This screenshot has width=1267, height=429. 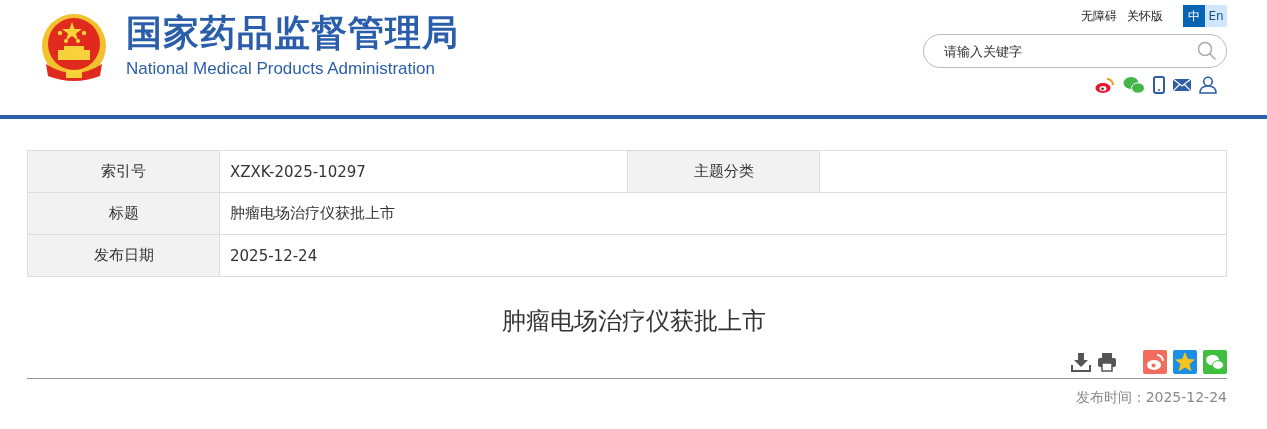 What do you see at coordinates (1134, 85) in the screenshot?
I see `wechat-icon` at bounding box center [1134, 85].